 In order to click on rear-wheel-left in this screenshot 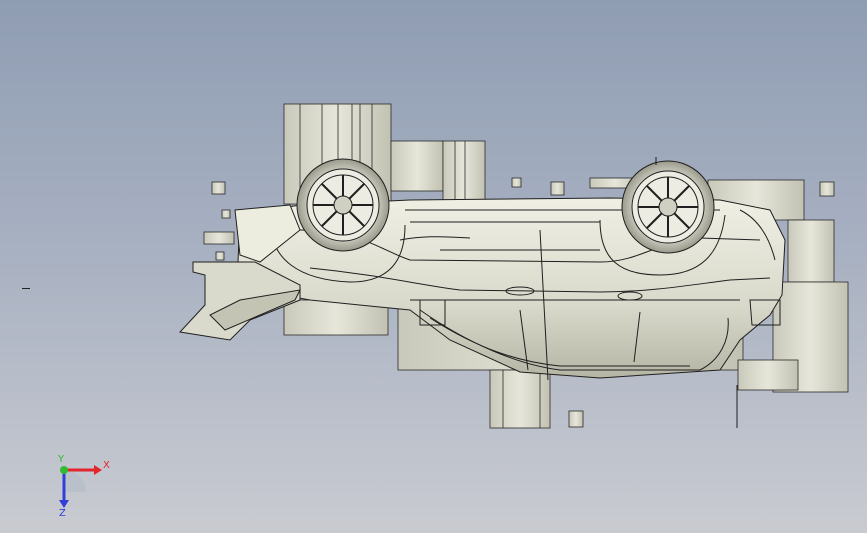, I will do `click(343, 205)`.